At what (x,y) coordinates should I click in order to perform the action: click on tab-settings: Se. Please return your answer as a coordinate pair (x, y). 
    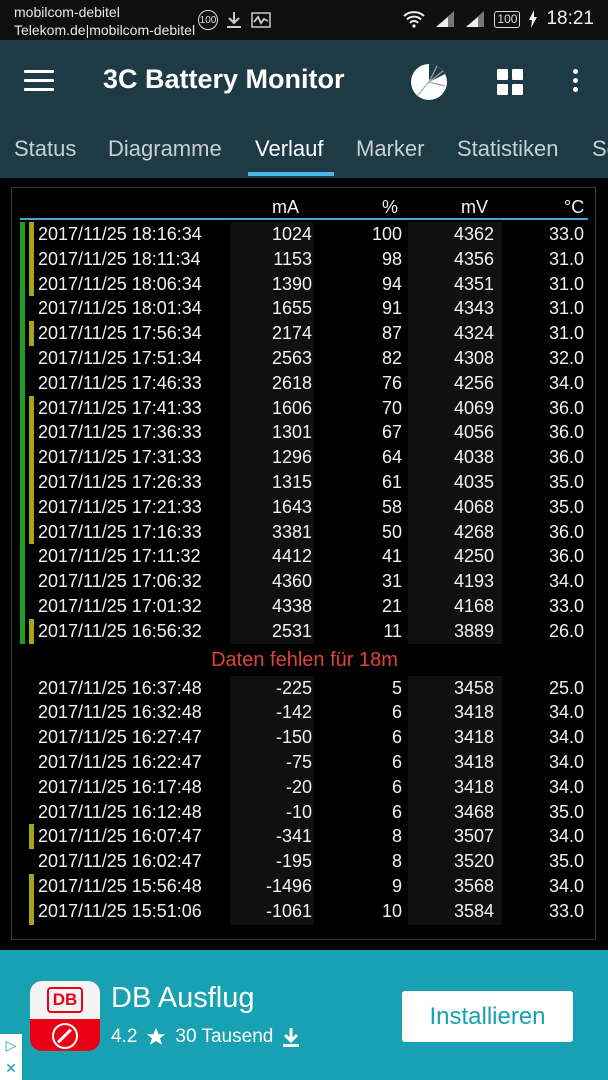
    Looking at the image, I should click on (600, 149).